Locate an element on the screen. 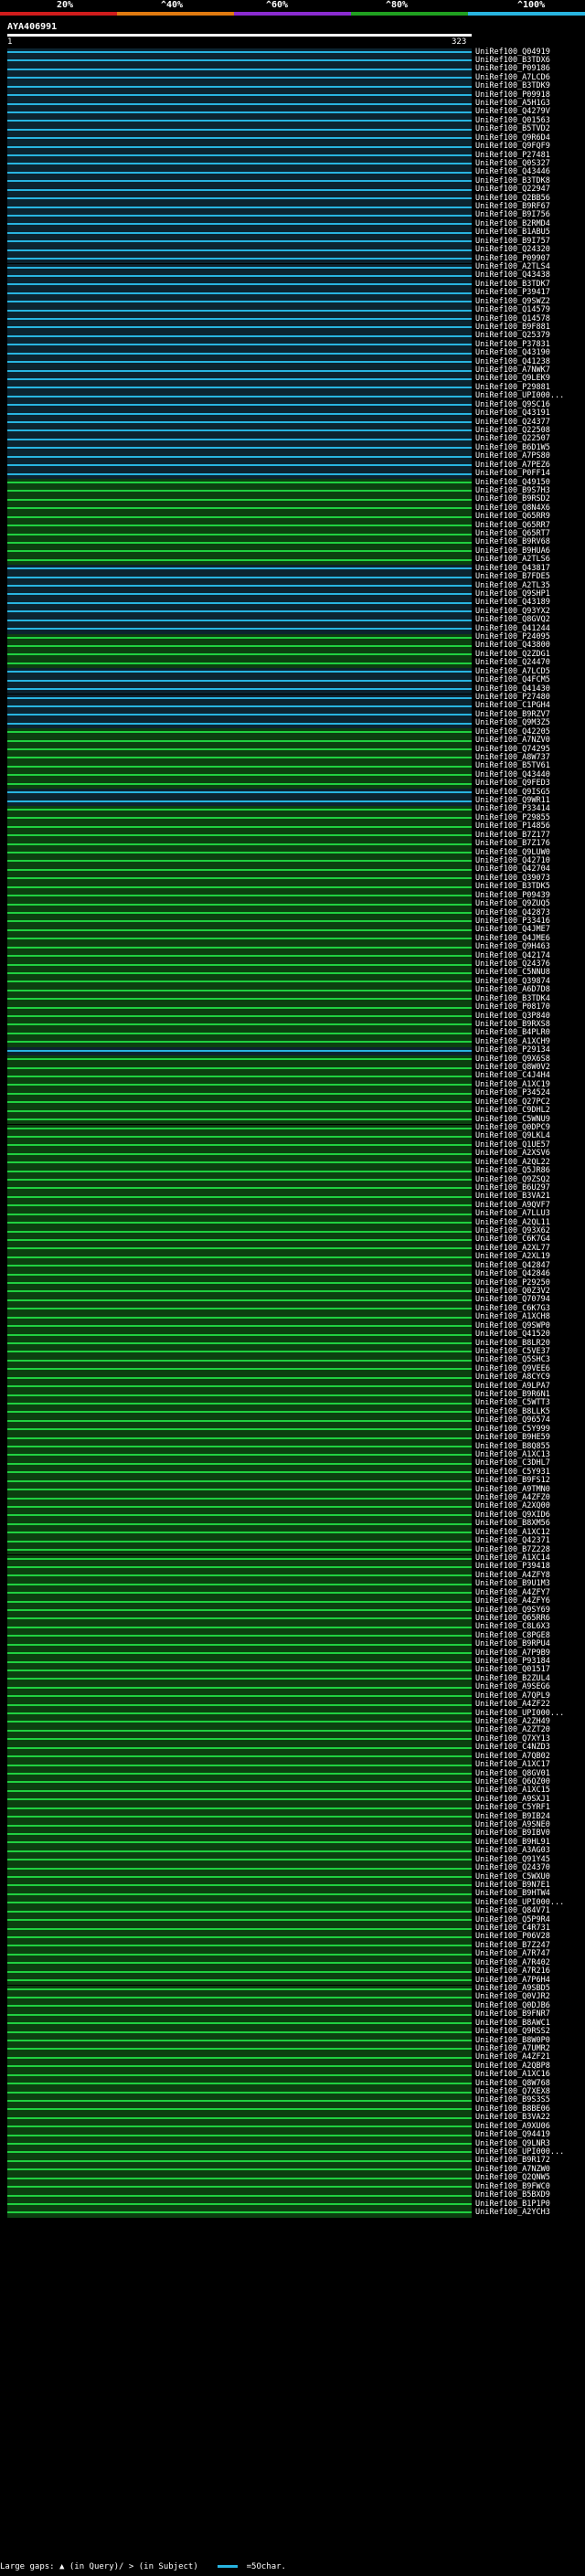  hit-label: UniRef100_P08170 is located at coordinates (512, 1007).